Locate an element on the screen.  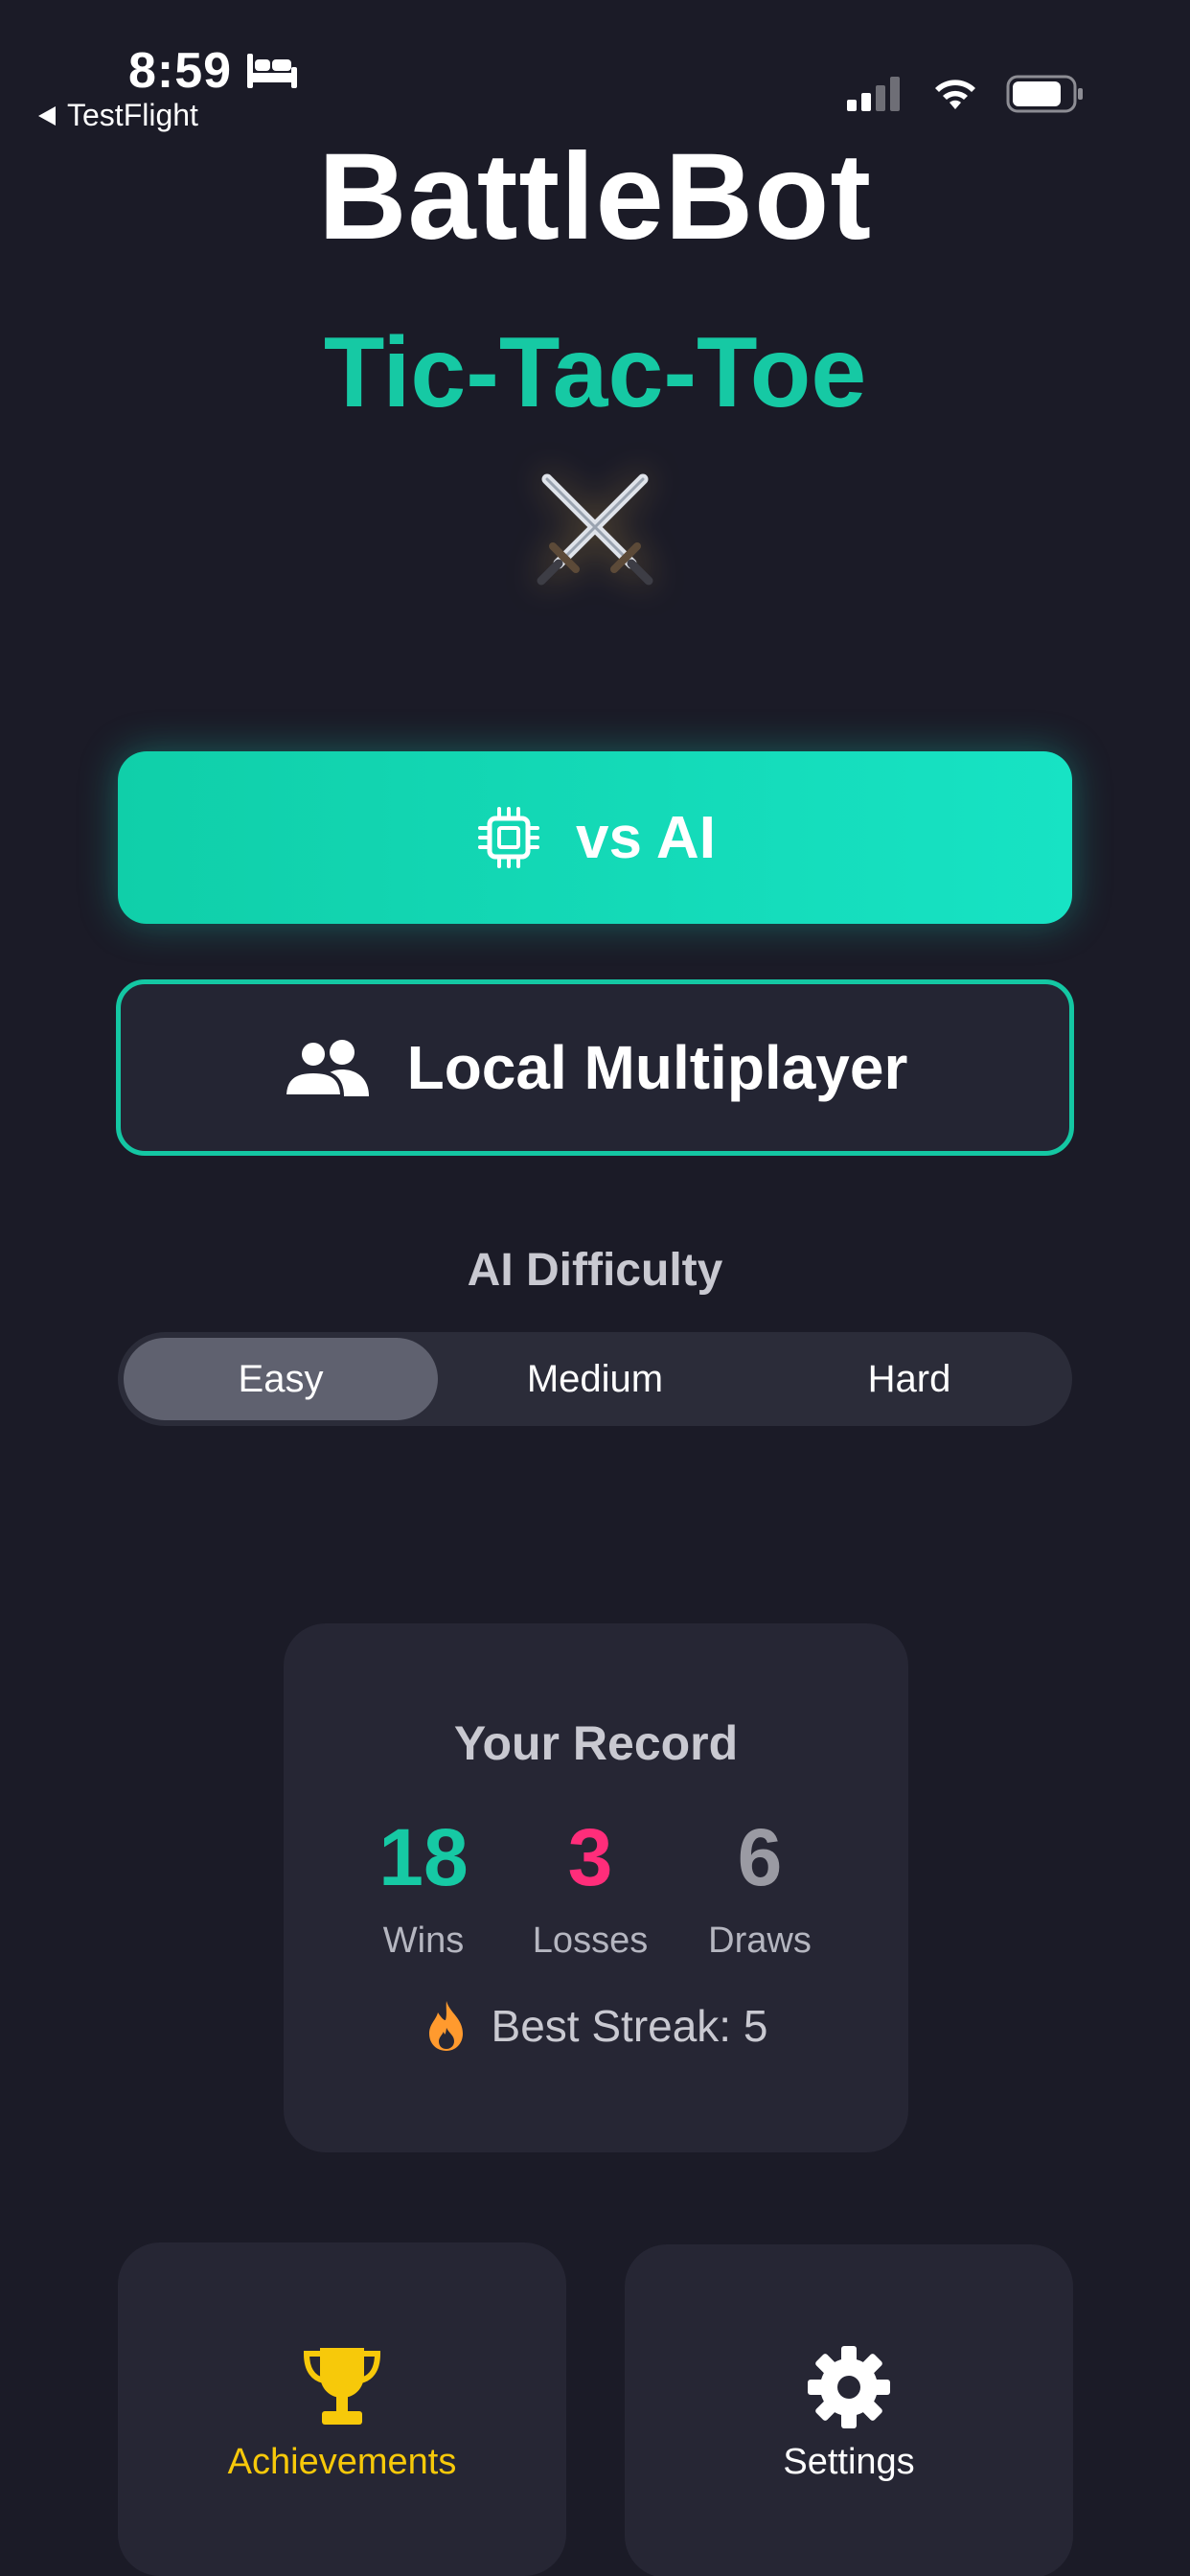
vs-ai-button: vs AI is located at coordinates (595, 837).